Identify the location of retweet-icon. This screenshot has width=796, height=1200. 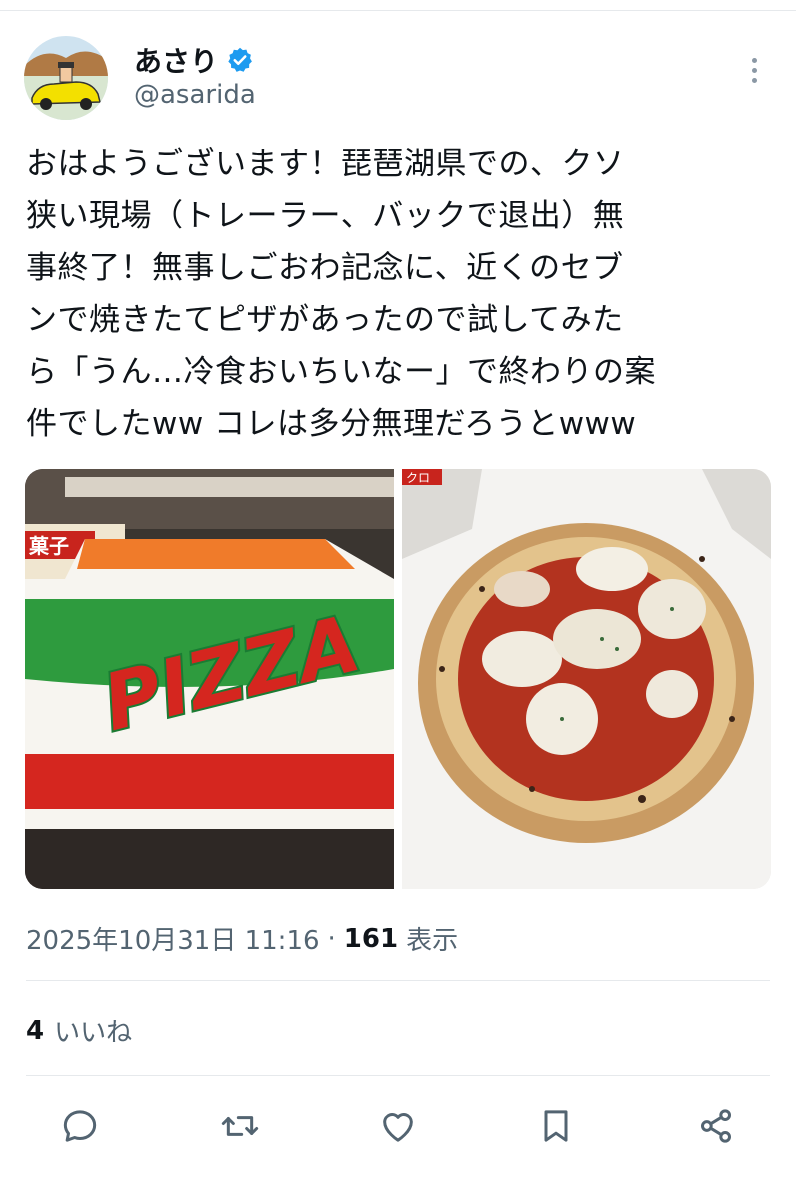
(240, 1126).